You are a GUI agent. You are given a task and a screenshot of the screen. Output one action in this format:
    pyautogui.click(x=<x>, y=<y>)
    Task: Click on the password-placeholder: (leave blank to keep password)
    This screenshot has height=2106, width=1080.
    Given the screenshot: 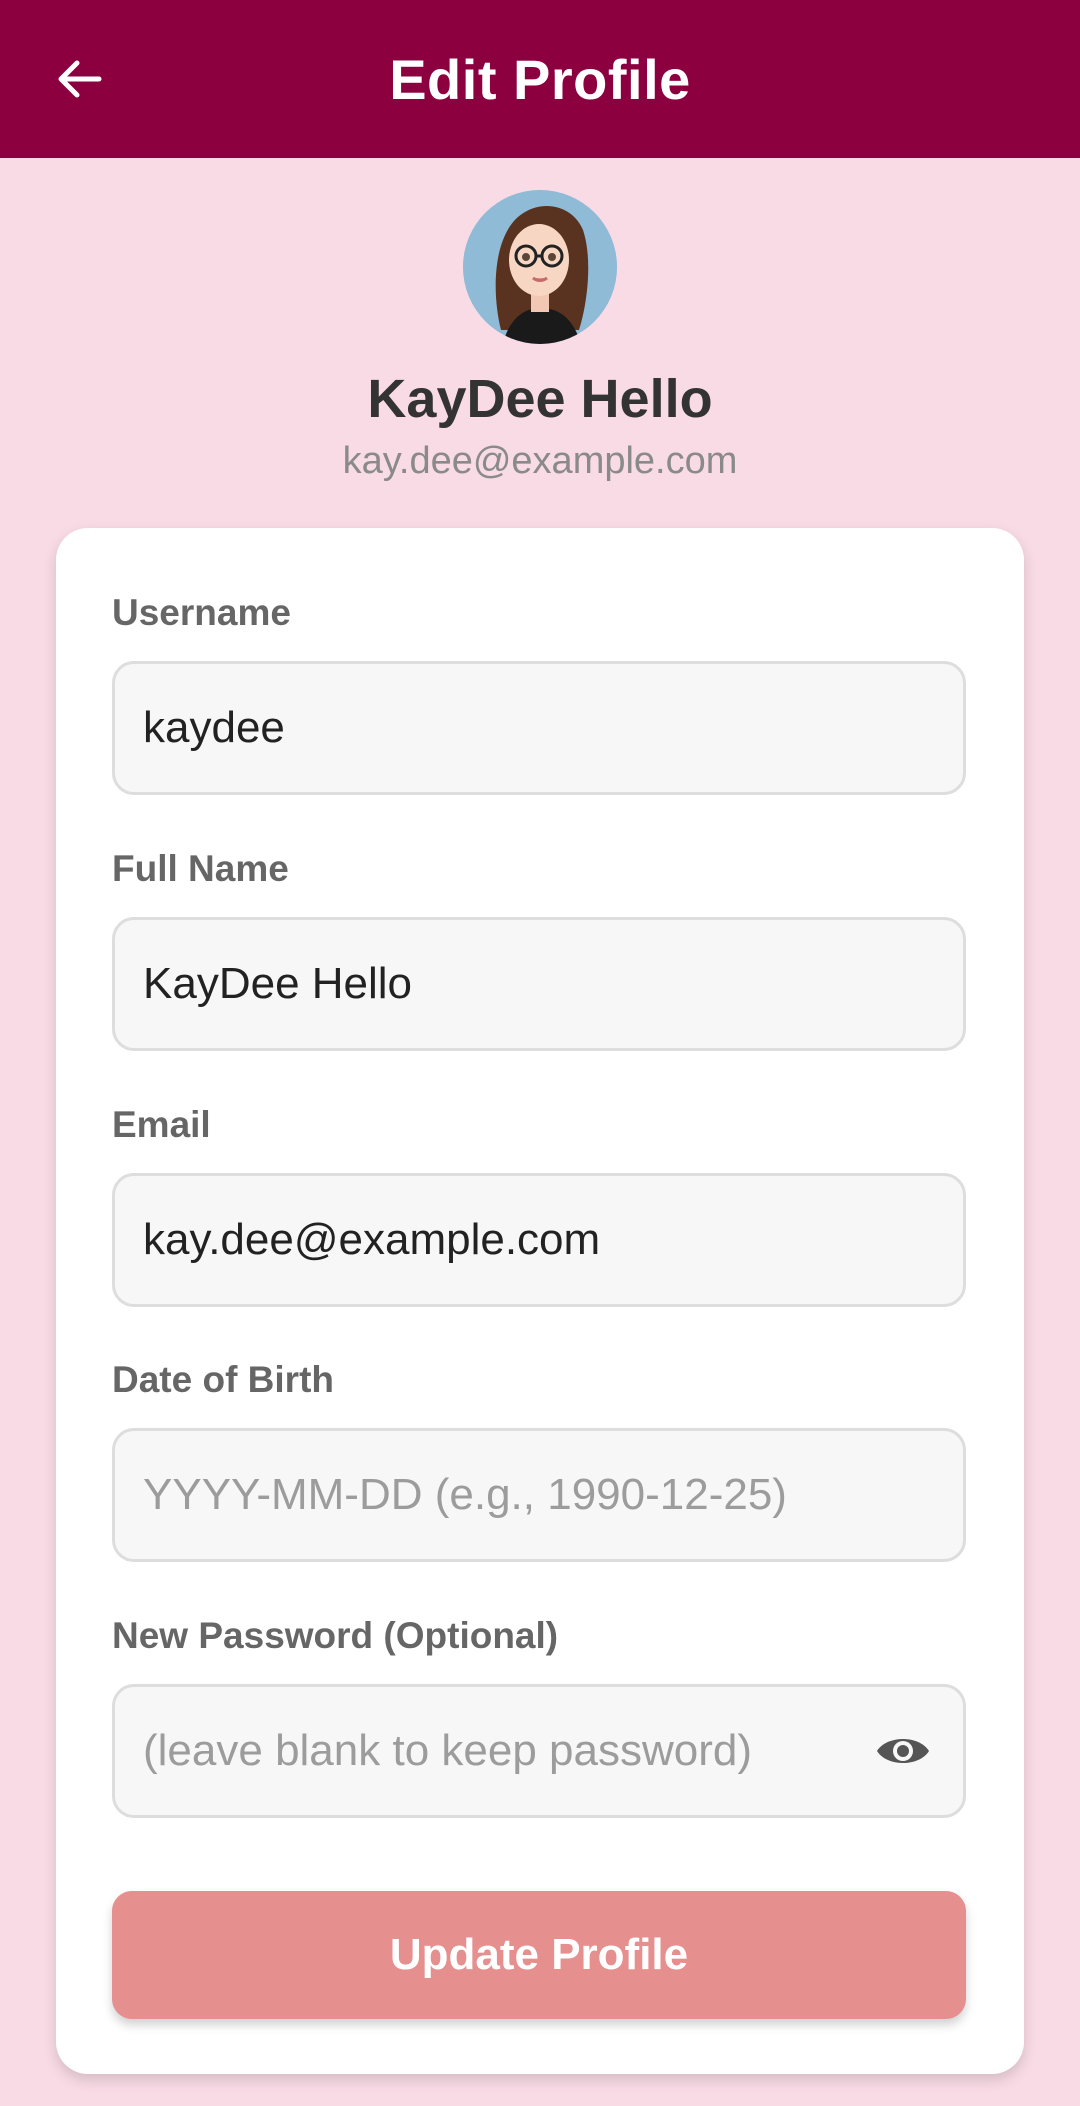 What is the action you would take?
    pyautogui.click(x=447, y=1750)
    